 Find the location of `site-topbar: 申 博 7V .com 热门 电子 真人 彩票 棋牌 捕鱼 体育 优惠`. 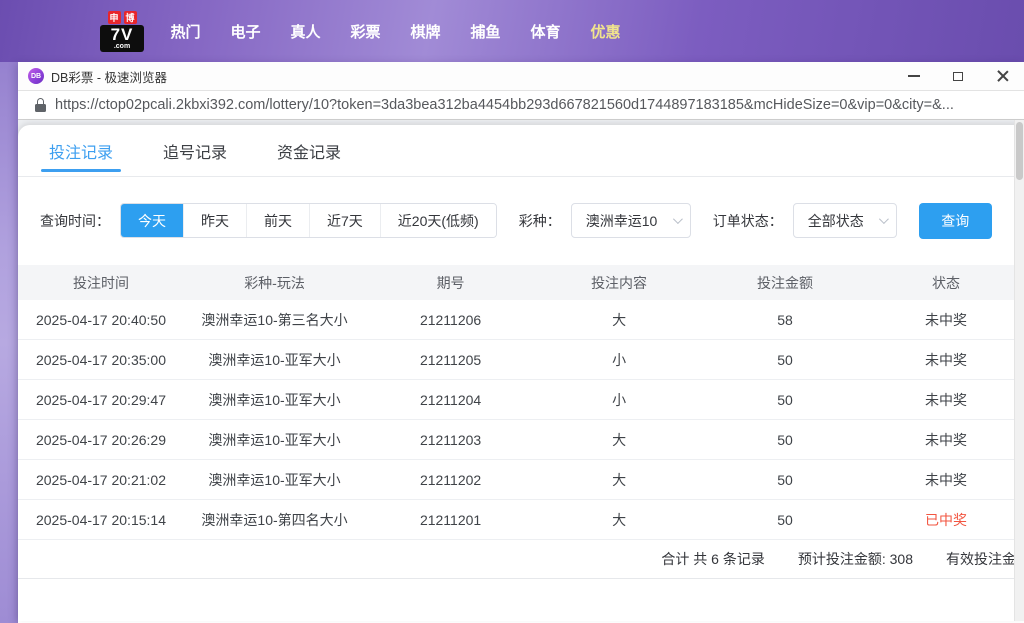

site-topbar: 申 博 7V .com 热门 电子 真人 彩票 棋牌 捕鱼 体育 优惠 is located at coordinates (512, 31).